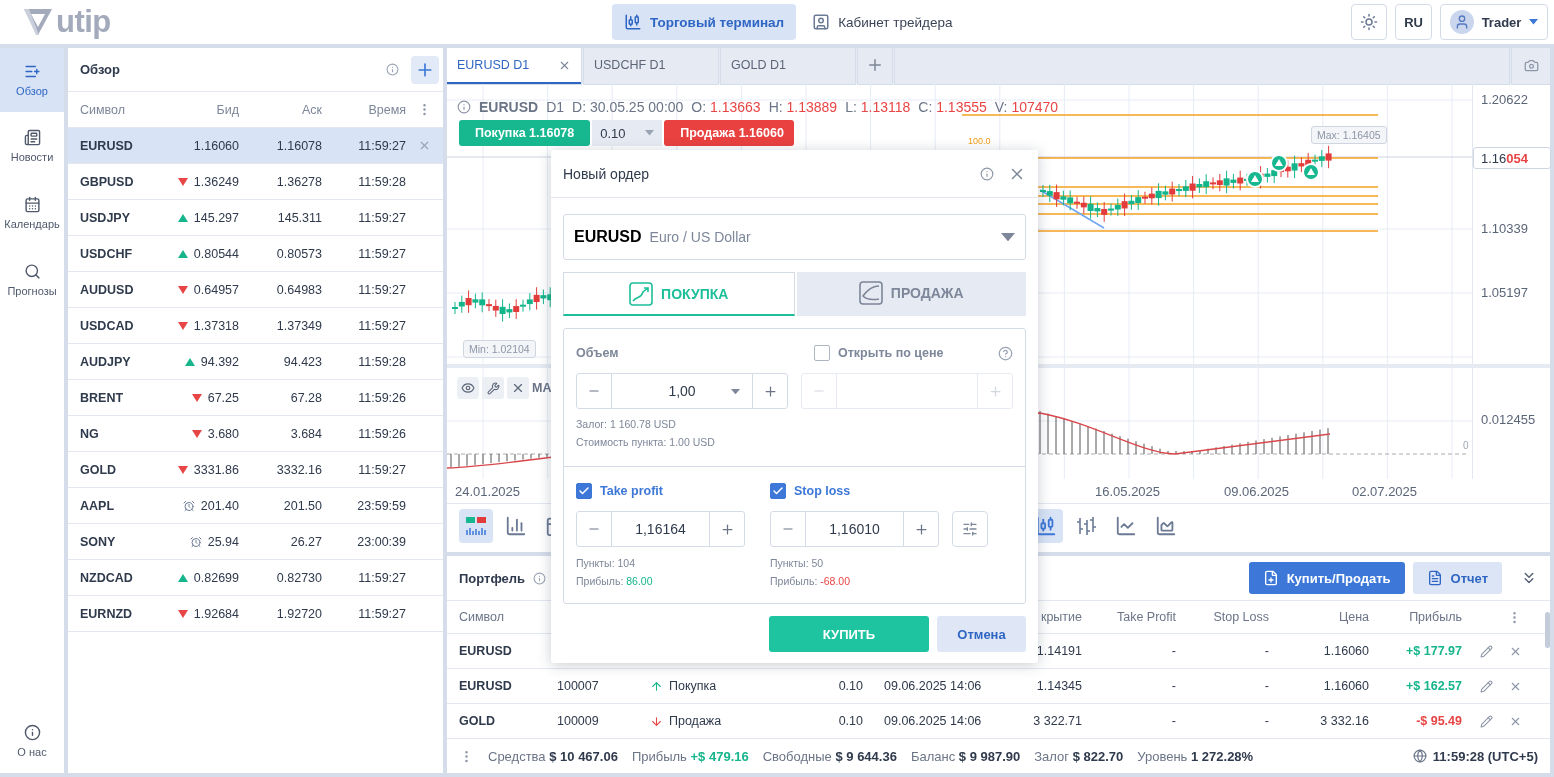  What do you see at coordinates (1173, 651) in the screenshot?
I see `take-profit-text: -` at bounding box center [1173, 651].